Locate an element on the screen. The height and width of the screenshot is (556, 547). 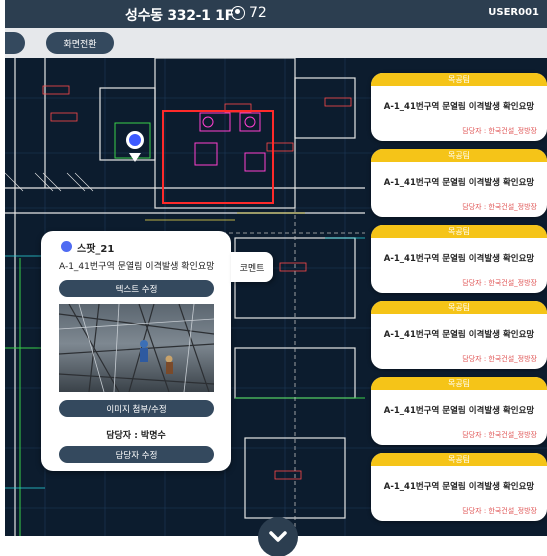
spot-name: 스팟_21 is located at coordinates (96, 249).